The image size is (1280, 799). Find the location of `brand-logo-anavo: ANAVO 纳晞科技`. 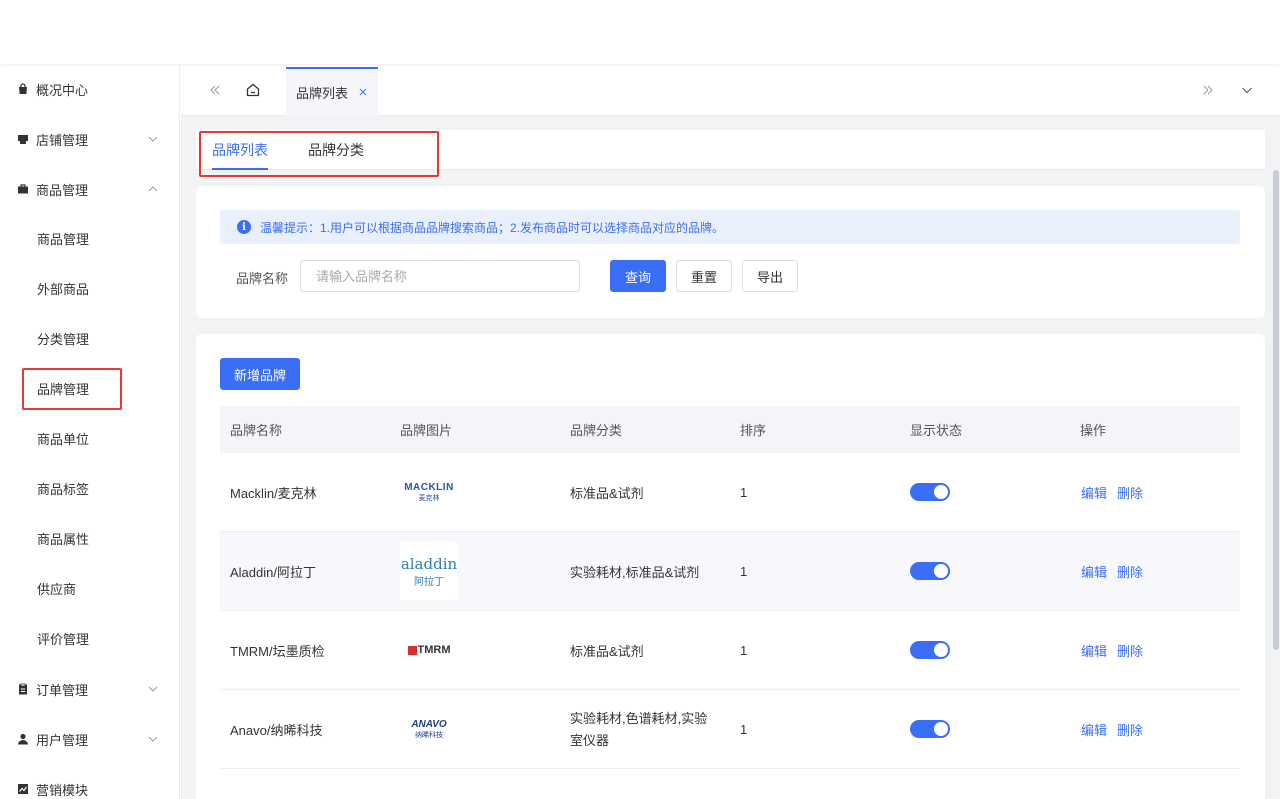

brand-logo-anavo: ANAVO 纳晞科技 is located at coordinates (429, 728).